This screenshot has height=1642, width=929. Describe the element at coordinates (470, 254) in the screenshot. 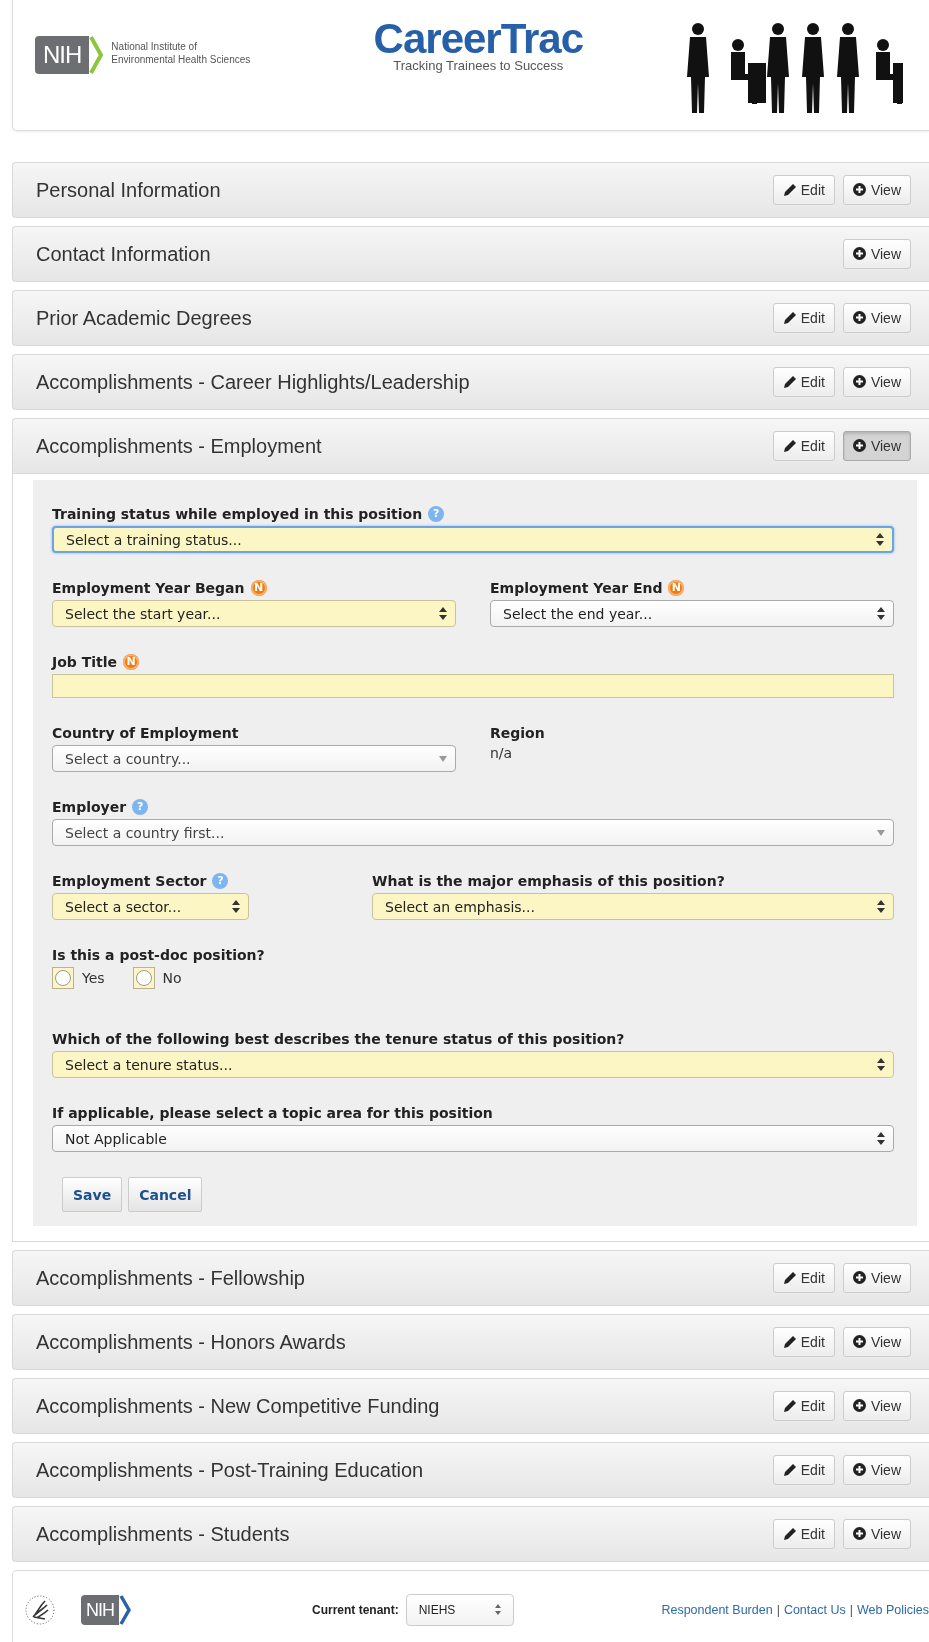

I see `section-header: Contact Information View` at that location.